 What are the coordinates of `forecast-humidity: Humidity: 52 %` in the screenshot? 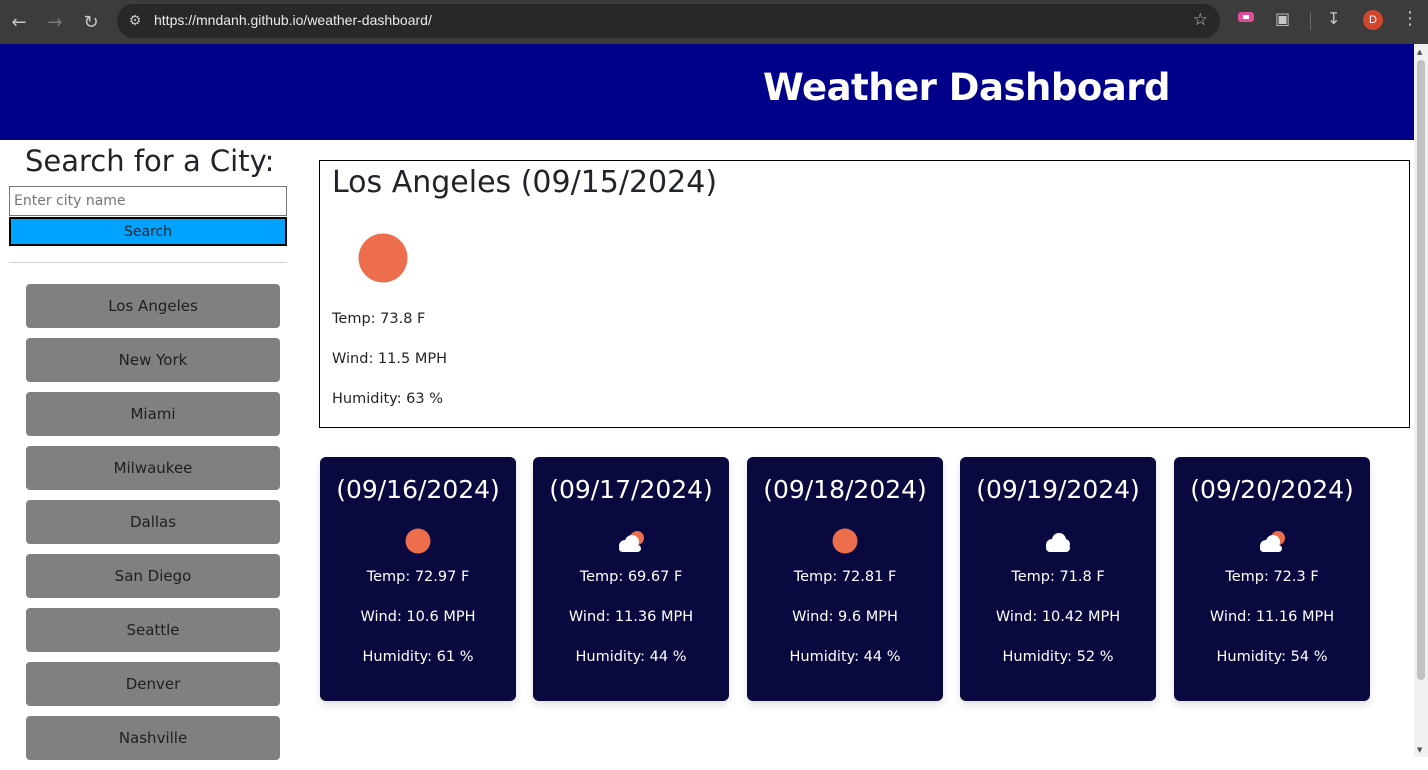 It's located at (1058, 657).